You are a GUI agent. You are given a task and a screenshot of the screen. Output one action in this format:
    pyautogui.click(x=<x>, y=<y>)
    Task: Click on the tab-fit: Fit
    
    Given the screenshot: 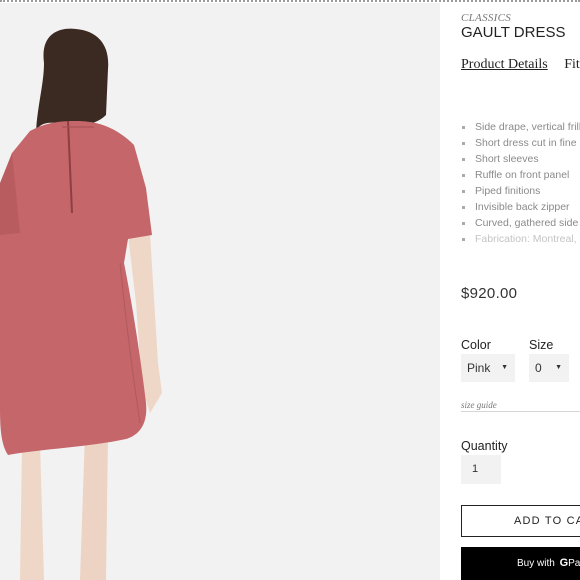 What is the action you would take?
    pyautogui.click(x=572, y=65)
    